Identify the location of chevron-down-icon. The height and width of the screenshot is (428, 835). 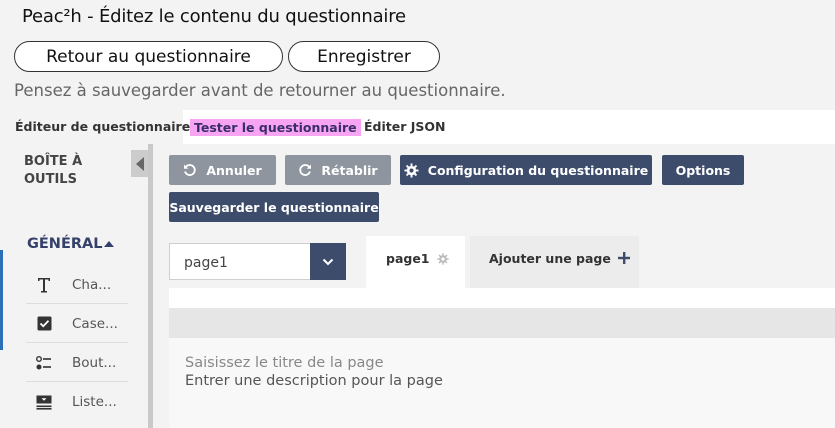
(328, 261).